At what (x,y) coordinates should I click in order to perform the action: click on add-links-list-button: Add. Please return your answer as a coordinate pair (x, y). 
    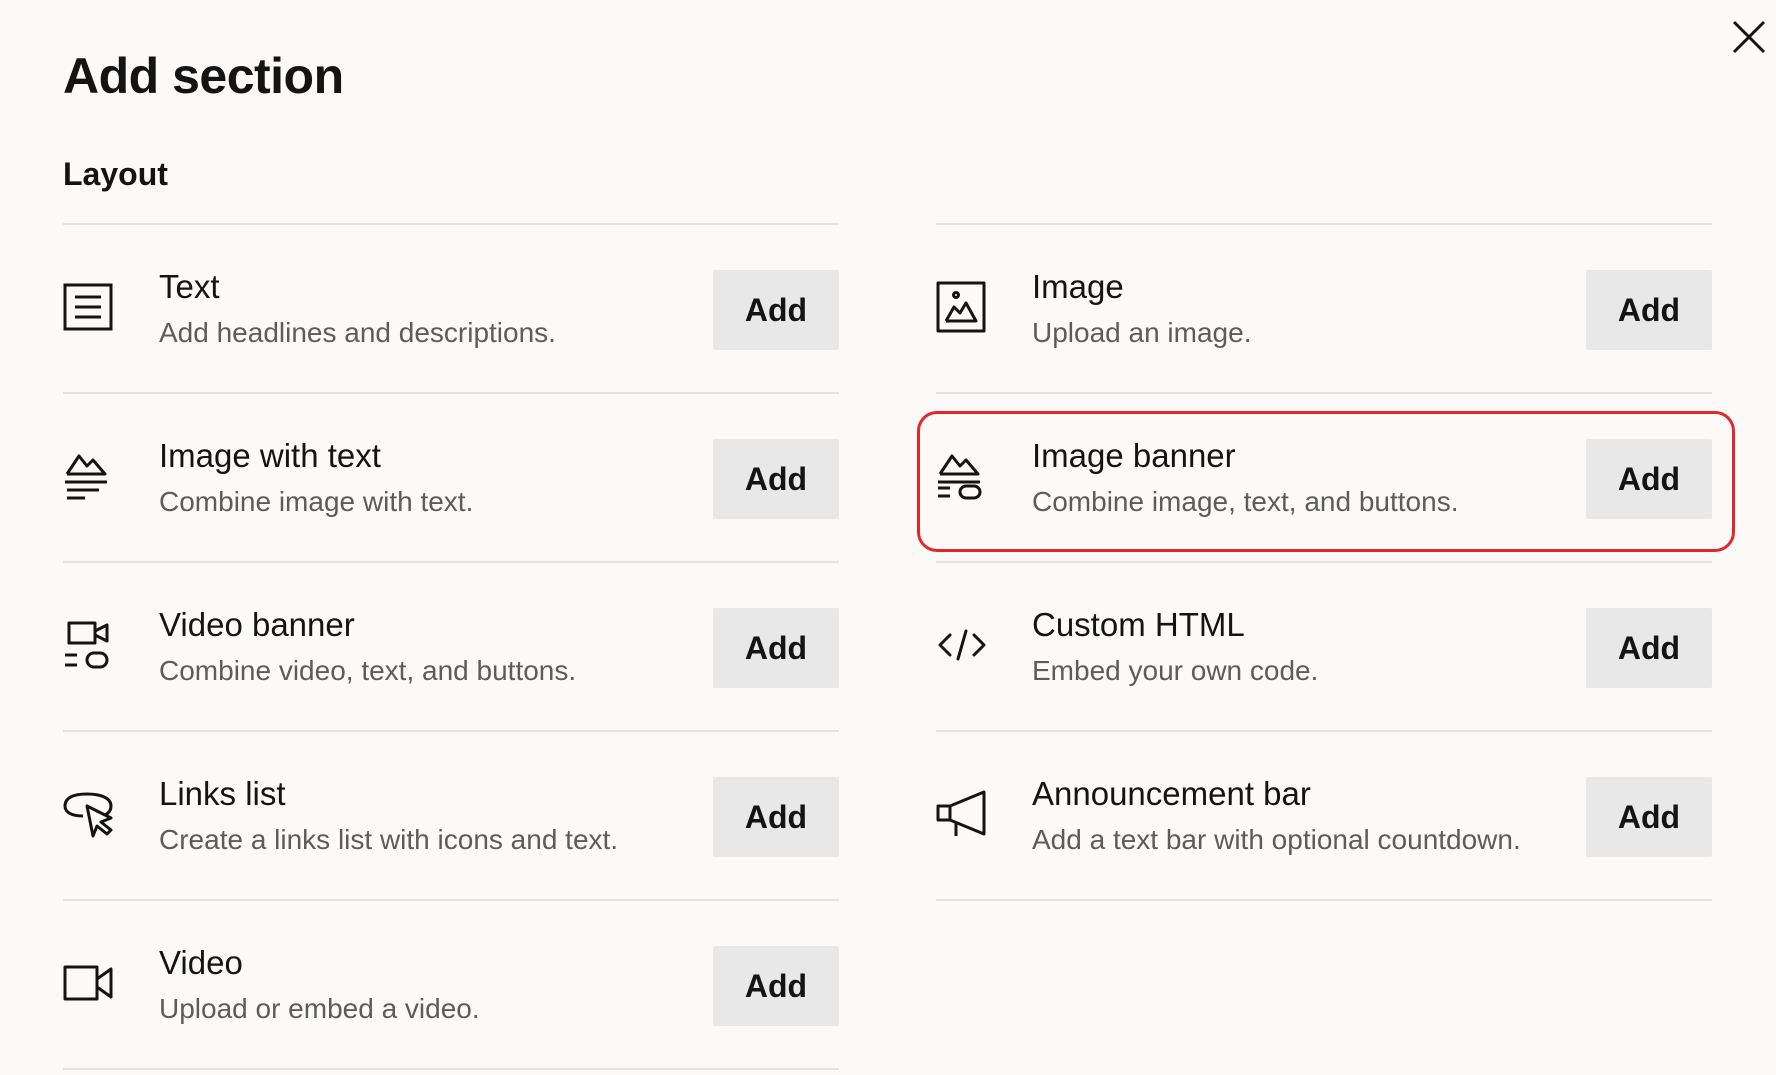
    Looking at the image, I should click on (776, 817).